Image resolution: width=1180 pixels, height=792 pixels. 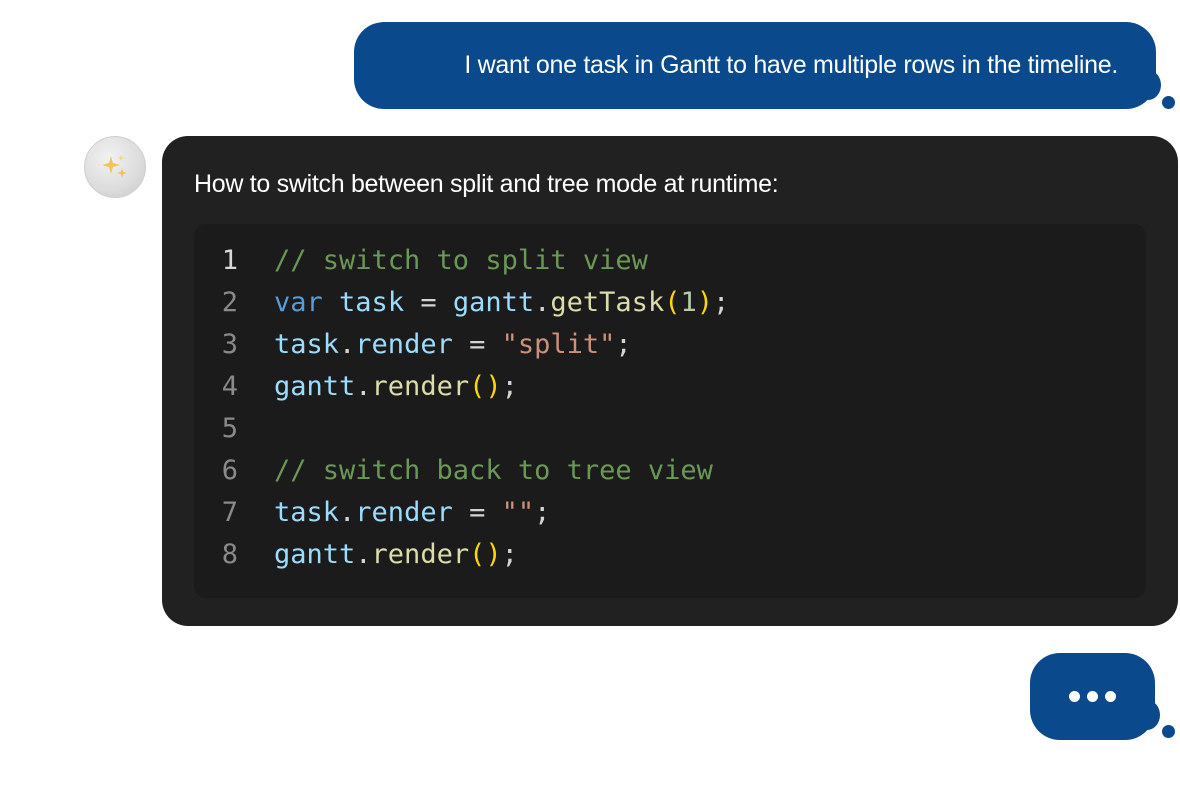 I want to click on line-code: // switch back to tree view, so click(x=493, y=471).